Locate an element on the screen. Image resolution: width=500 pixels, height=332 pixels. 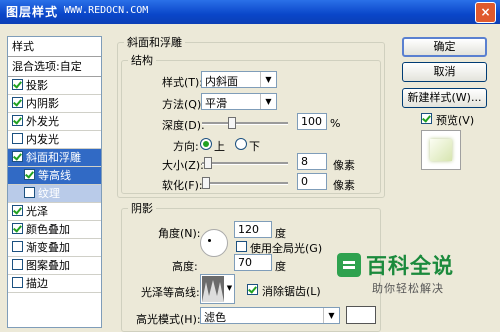
style-item: 描边 is located at coordinates (54, 284).